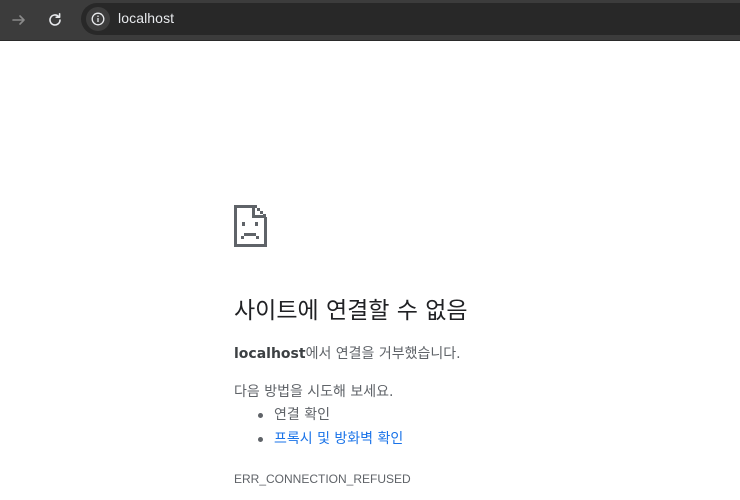 Image resolution: width=740 pixels, height=500 pixels. What do you see at coordinates (338, 439) in the screenshot?
I see `suggestion-proxy-firewall-link: 프록시 및 방화벽 확인` at bounding box center [338, 439].